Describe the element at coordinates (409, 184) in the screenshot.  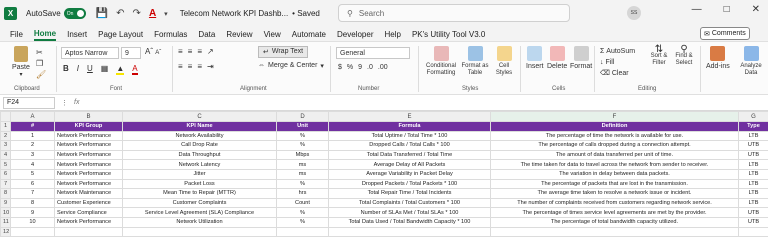
I see `formula-cell: Dropped Packets / Total Packets * 100` at that location.